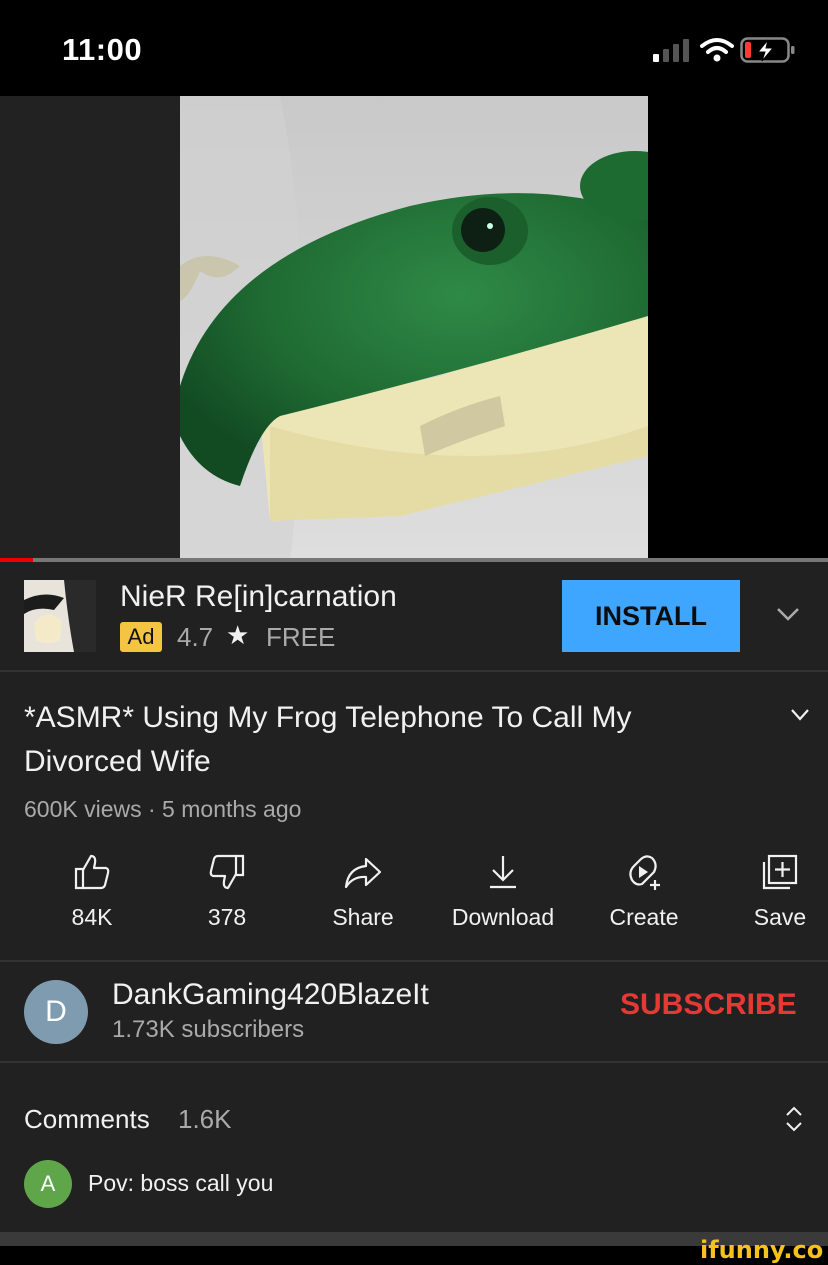  Describe the element at coordinates (56, 1012) in the screenshot. I see `channel-avatar: D` at that location.